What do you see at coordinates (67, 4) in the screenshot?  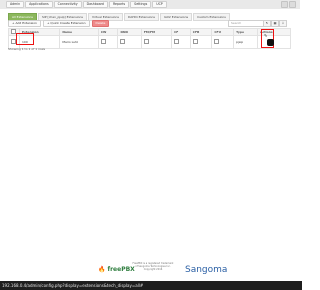 I see `menu-connectivity: Connectivity` at bounding box center [67, 4].